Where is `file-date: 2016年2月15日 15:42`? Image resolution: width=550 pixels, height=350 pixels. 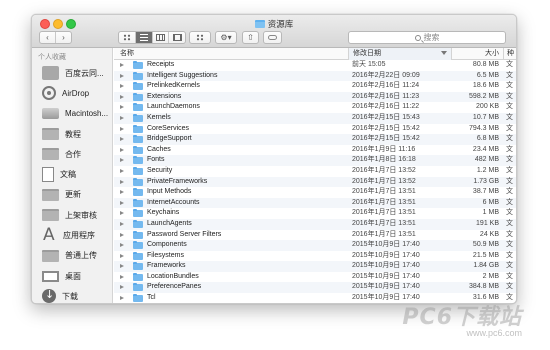
file-date: 2016年2月15日 15:42 is located at coordinates (386, 128).